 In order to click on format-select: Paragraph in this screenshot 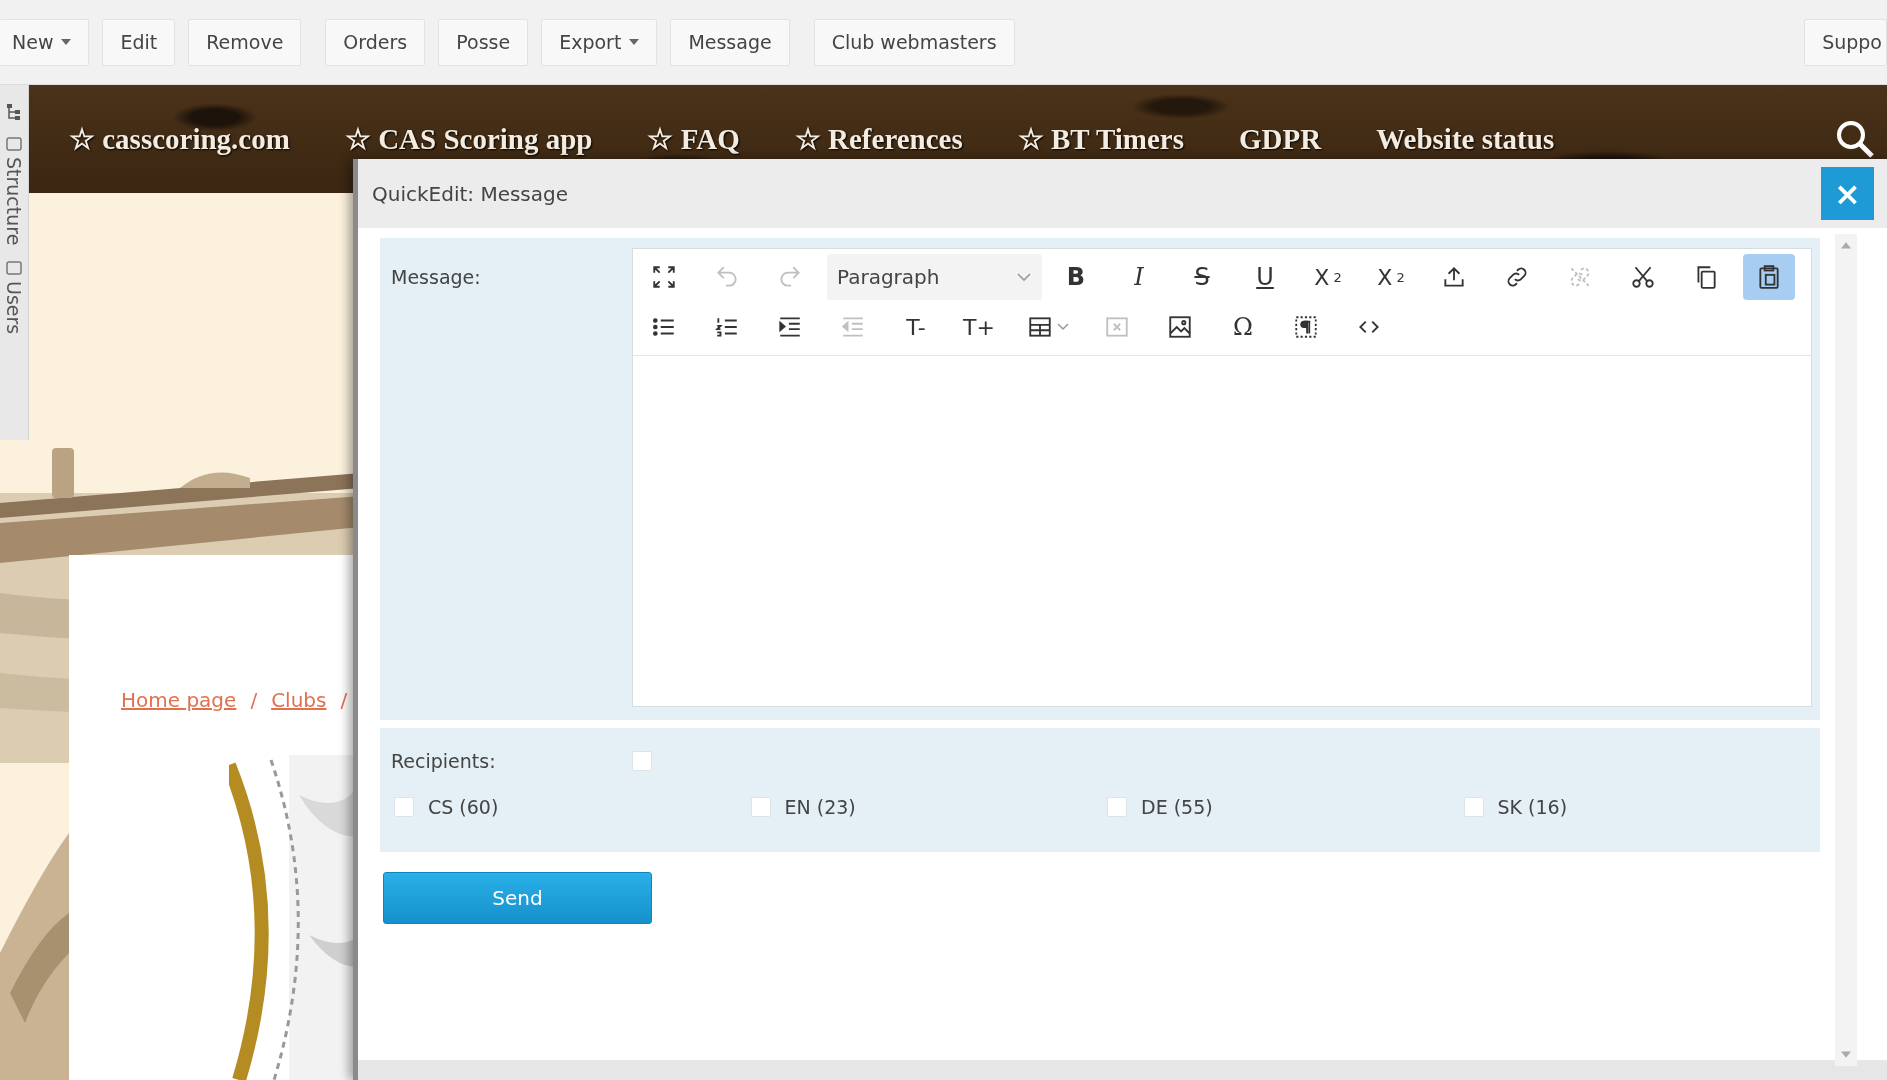, I will do `click(934, 277)`.